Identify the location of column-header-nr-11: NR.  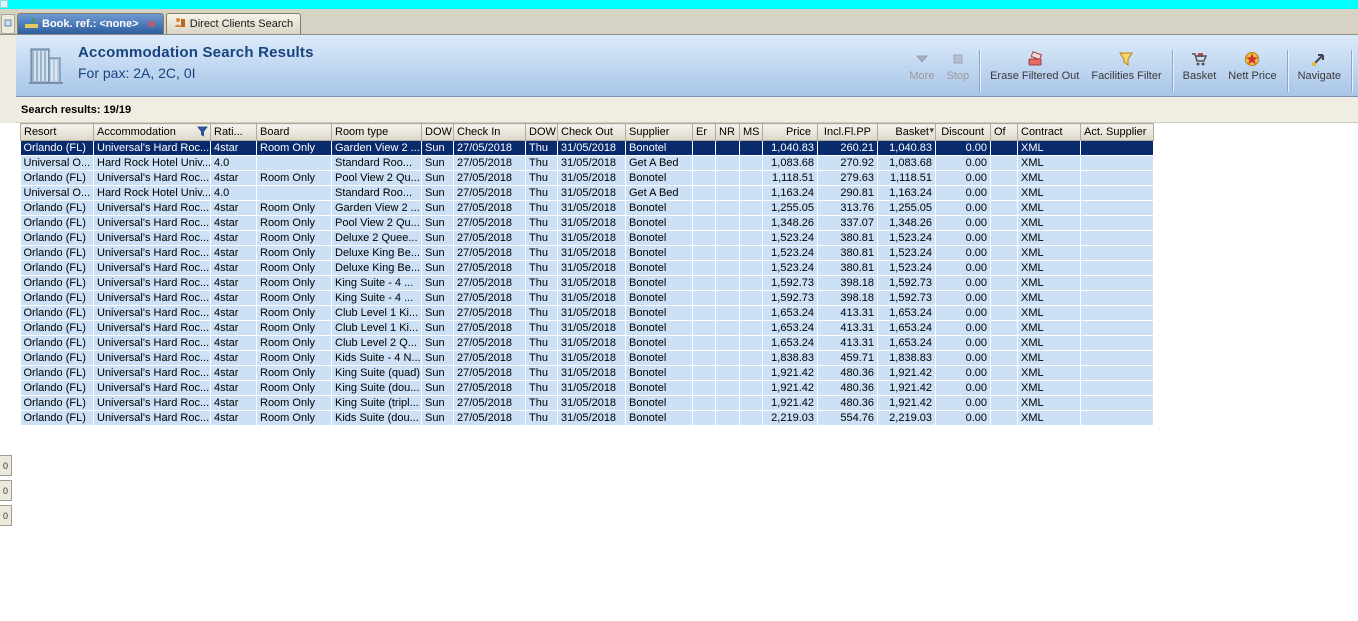
(727, 132).